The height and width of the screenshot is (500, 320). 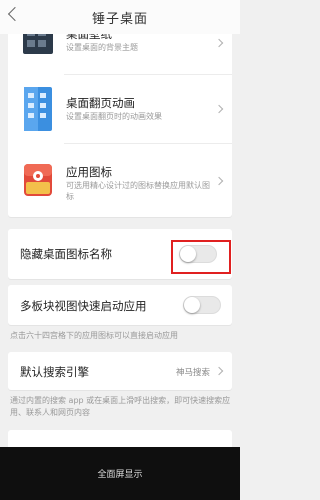 I want to click on hide-icon-names-label: 隐藏桌面图标名称, so click(x=66, y=254).